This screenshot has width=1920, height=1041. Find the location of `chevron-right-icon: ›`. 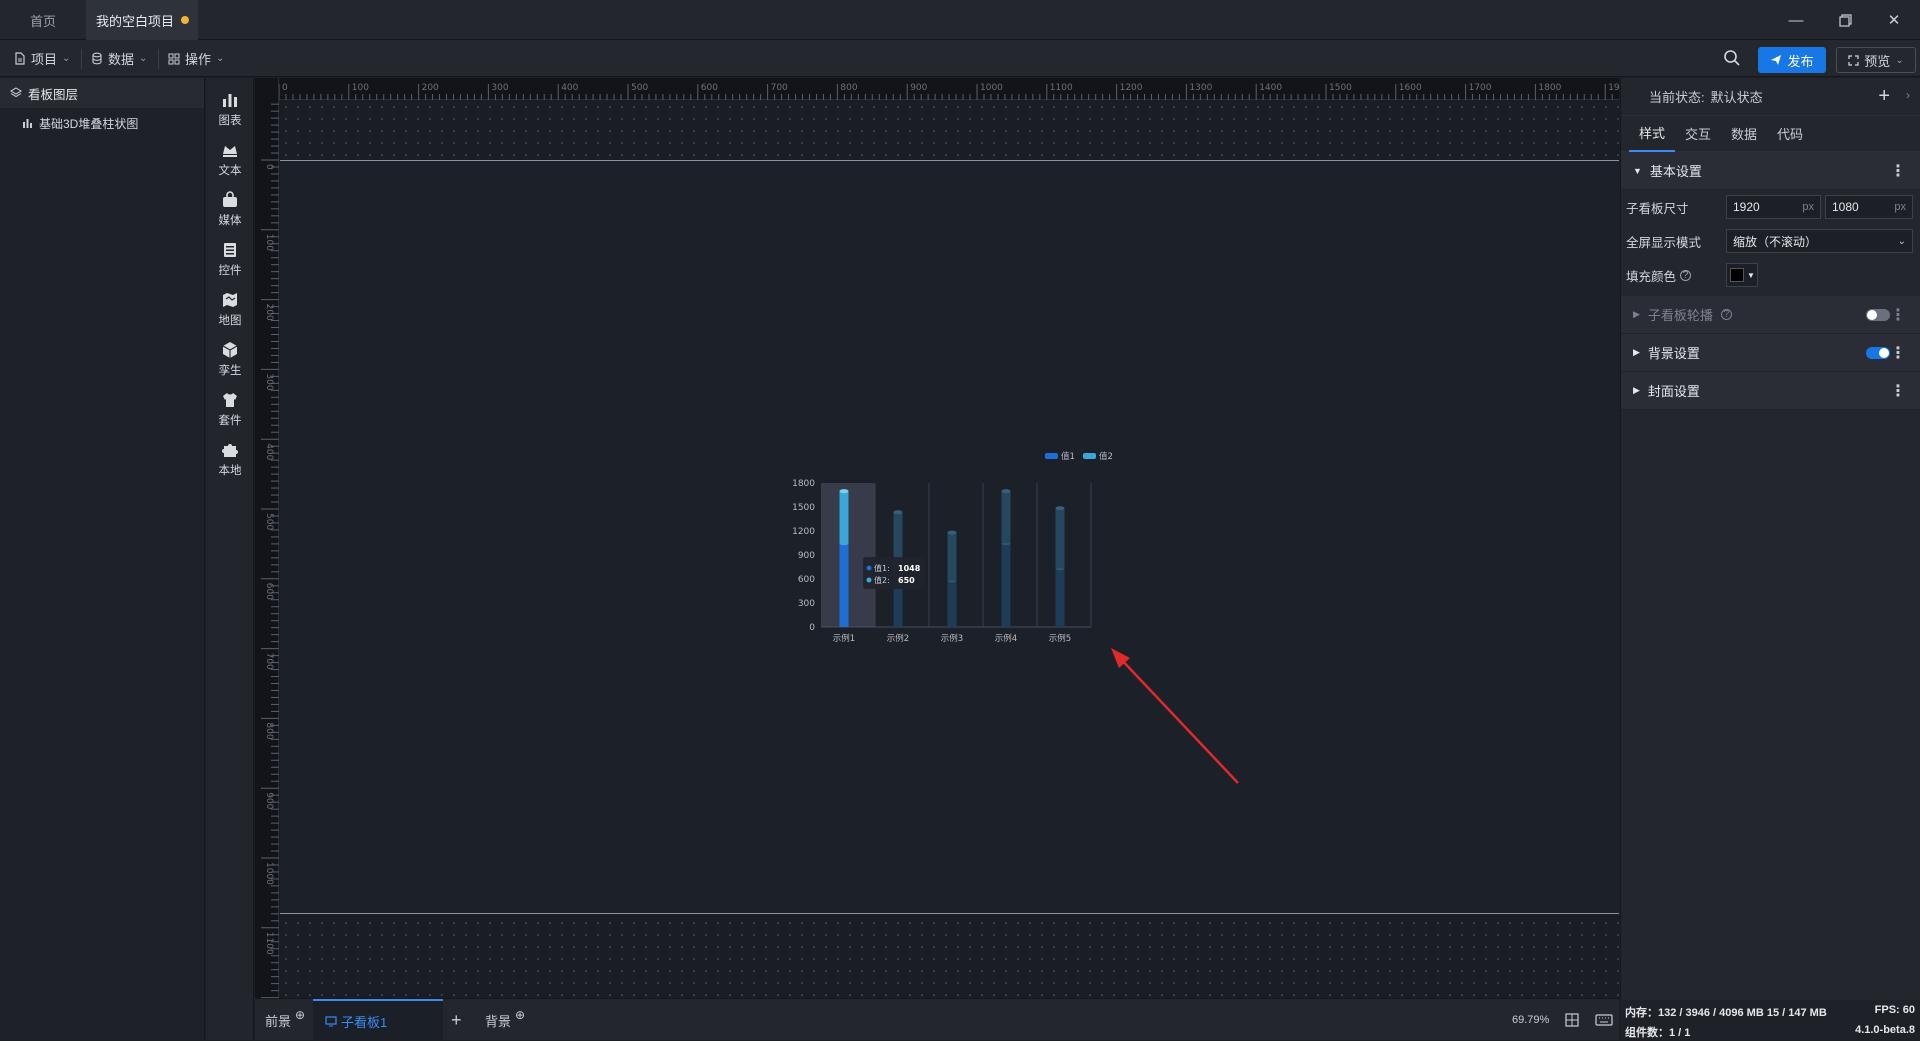

chevron-right-icon: › is located at coordinates (1908, 95).